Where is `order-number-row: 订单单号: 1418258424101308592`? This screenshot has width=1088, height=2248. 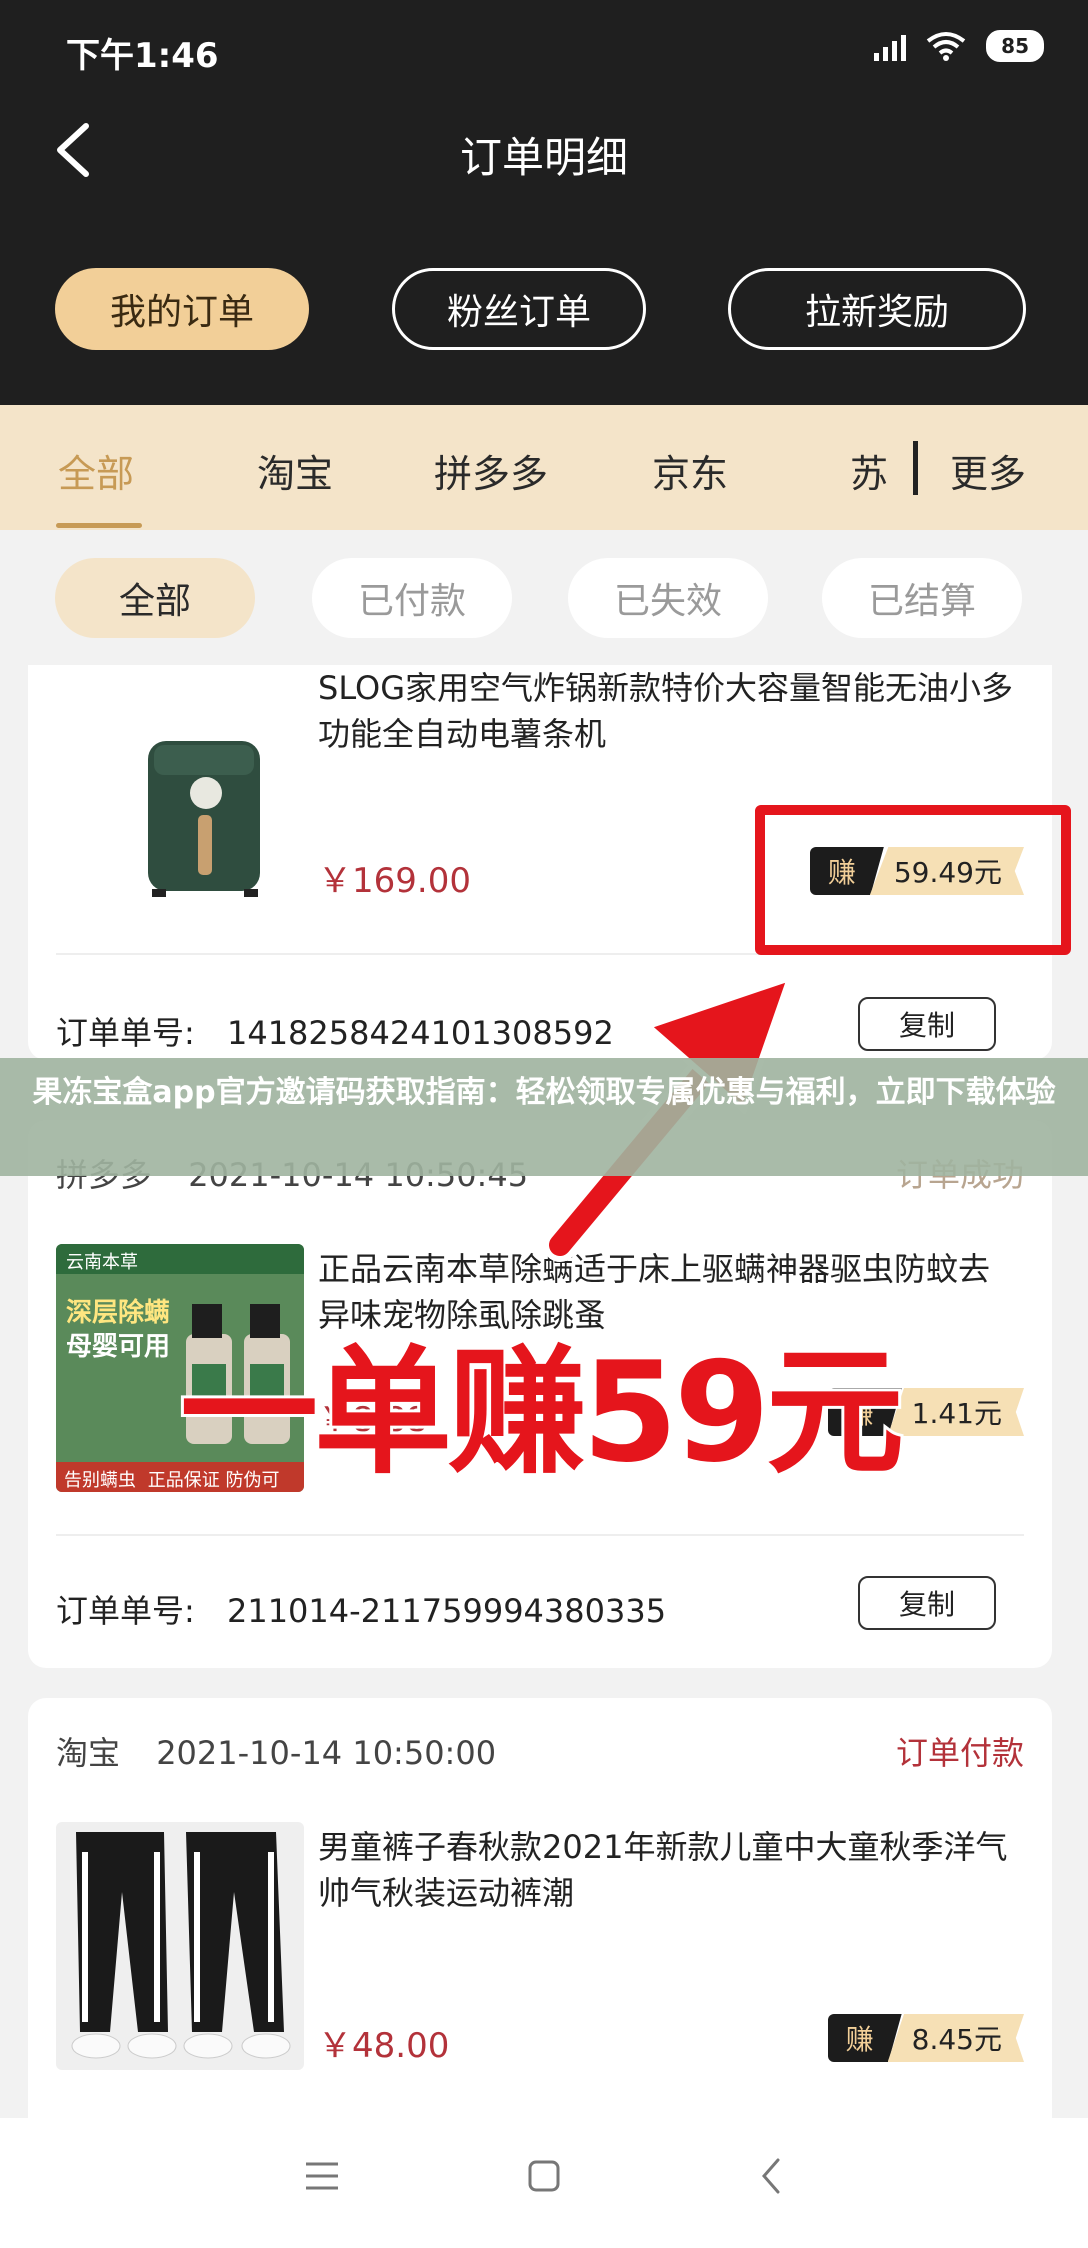
order-number-row: 订单单号: 1418258424101308592 is located at coordinates (335, 1031).